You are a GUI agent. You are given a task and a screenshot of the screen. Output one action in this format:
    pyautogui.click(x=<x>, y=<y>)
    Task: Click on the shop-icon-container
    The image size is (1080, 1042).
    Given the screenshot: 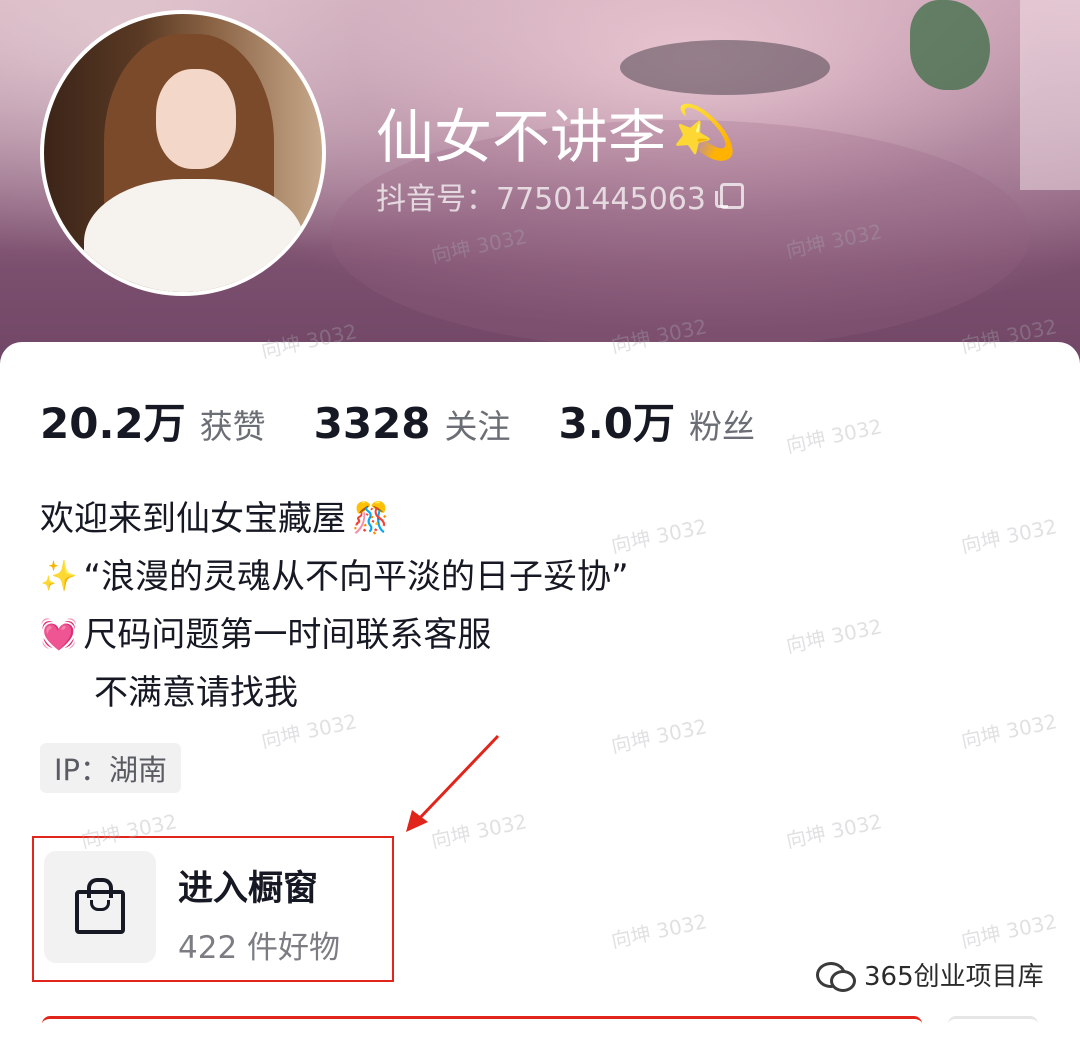 What is the action you would take?
    pyautogui.click(x=100, y=907)
    